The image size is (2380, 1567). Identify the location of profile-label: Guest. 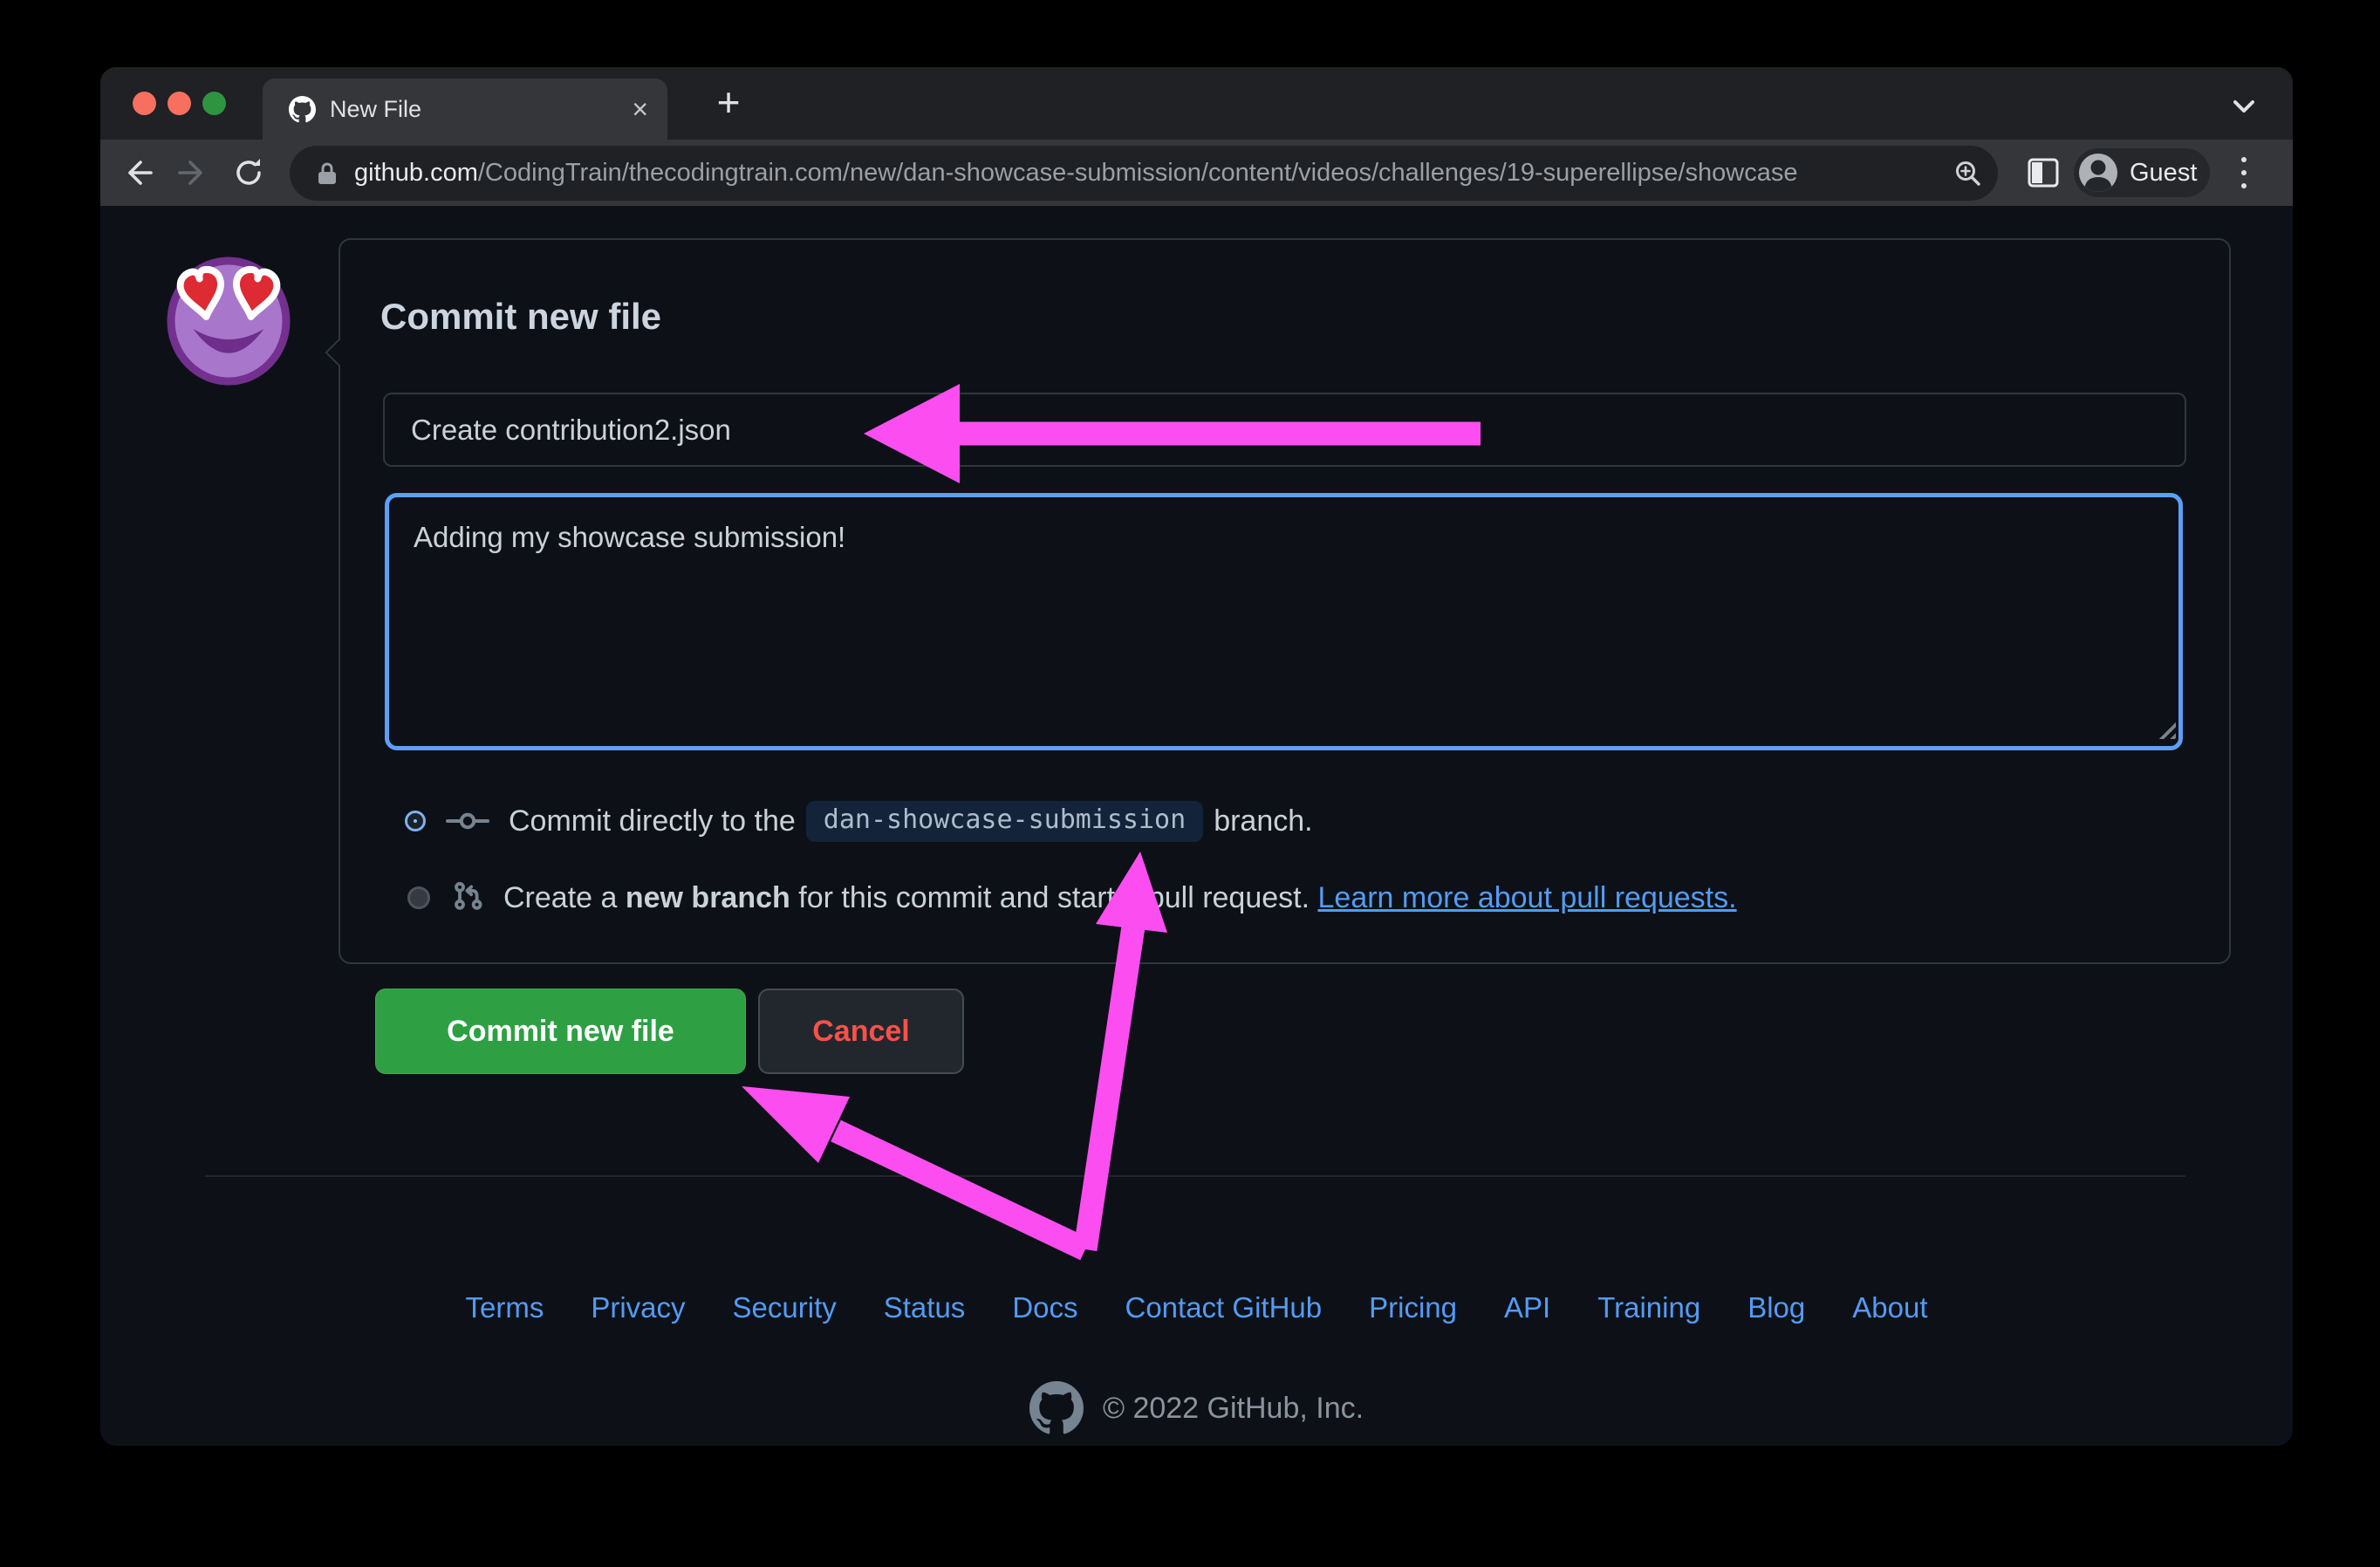
(2164, 173).